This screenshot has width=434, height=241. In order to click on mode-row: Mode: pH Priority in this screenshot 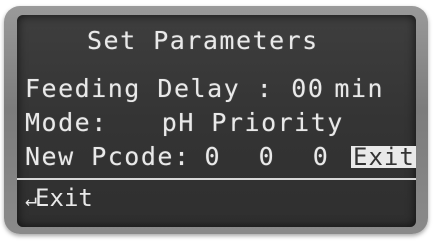, I will do `click(184, 123)`.